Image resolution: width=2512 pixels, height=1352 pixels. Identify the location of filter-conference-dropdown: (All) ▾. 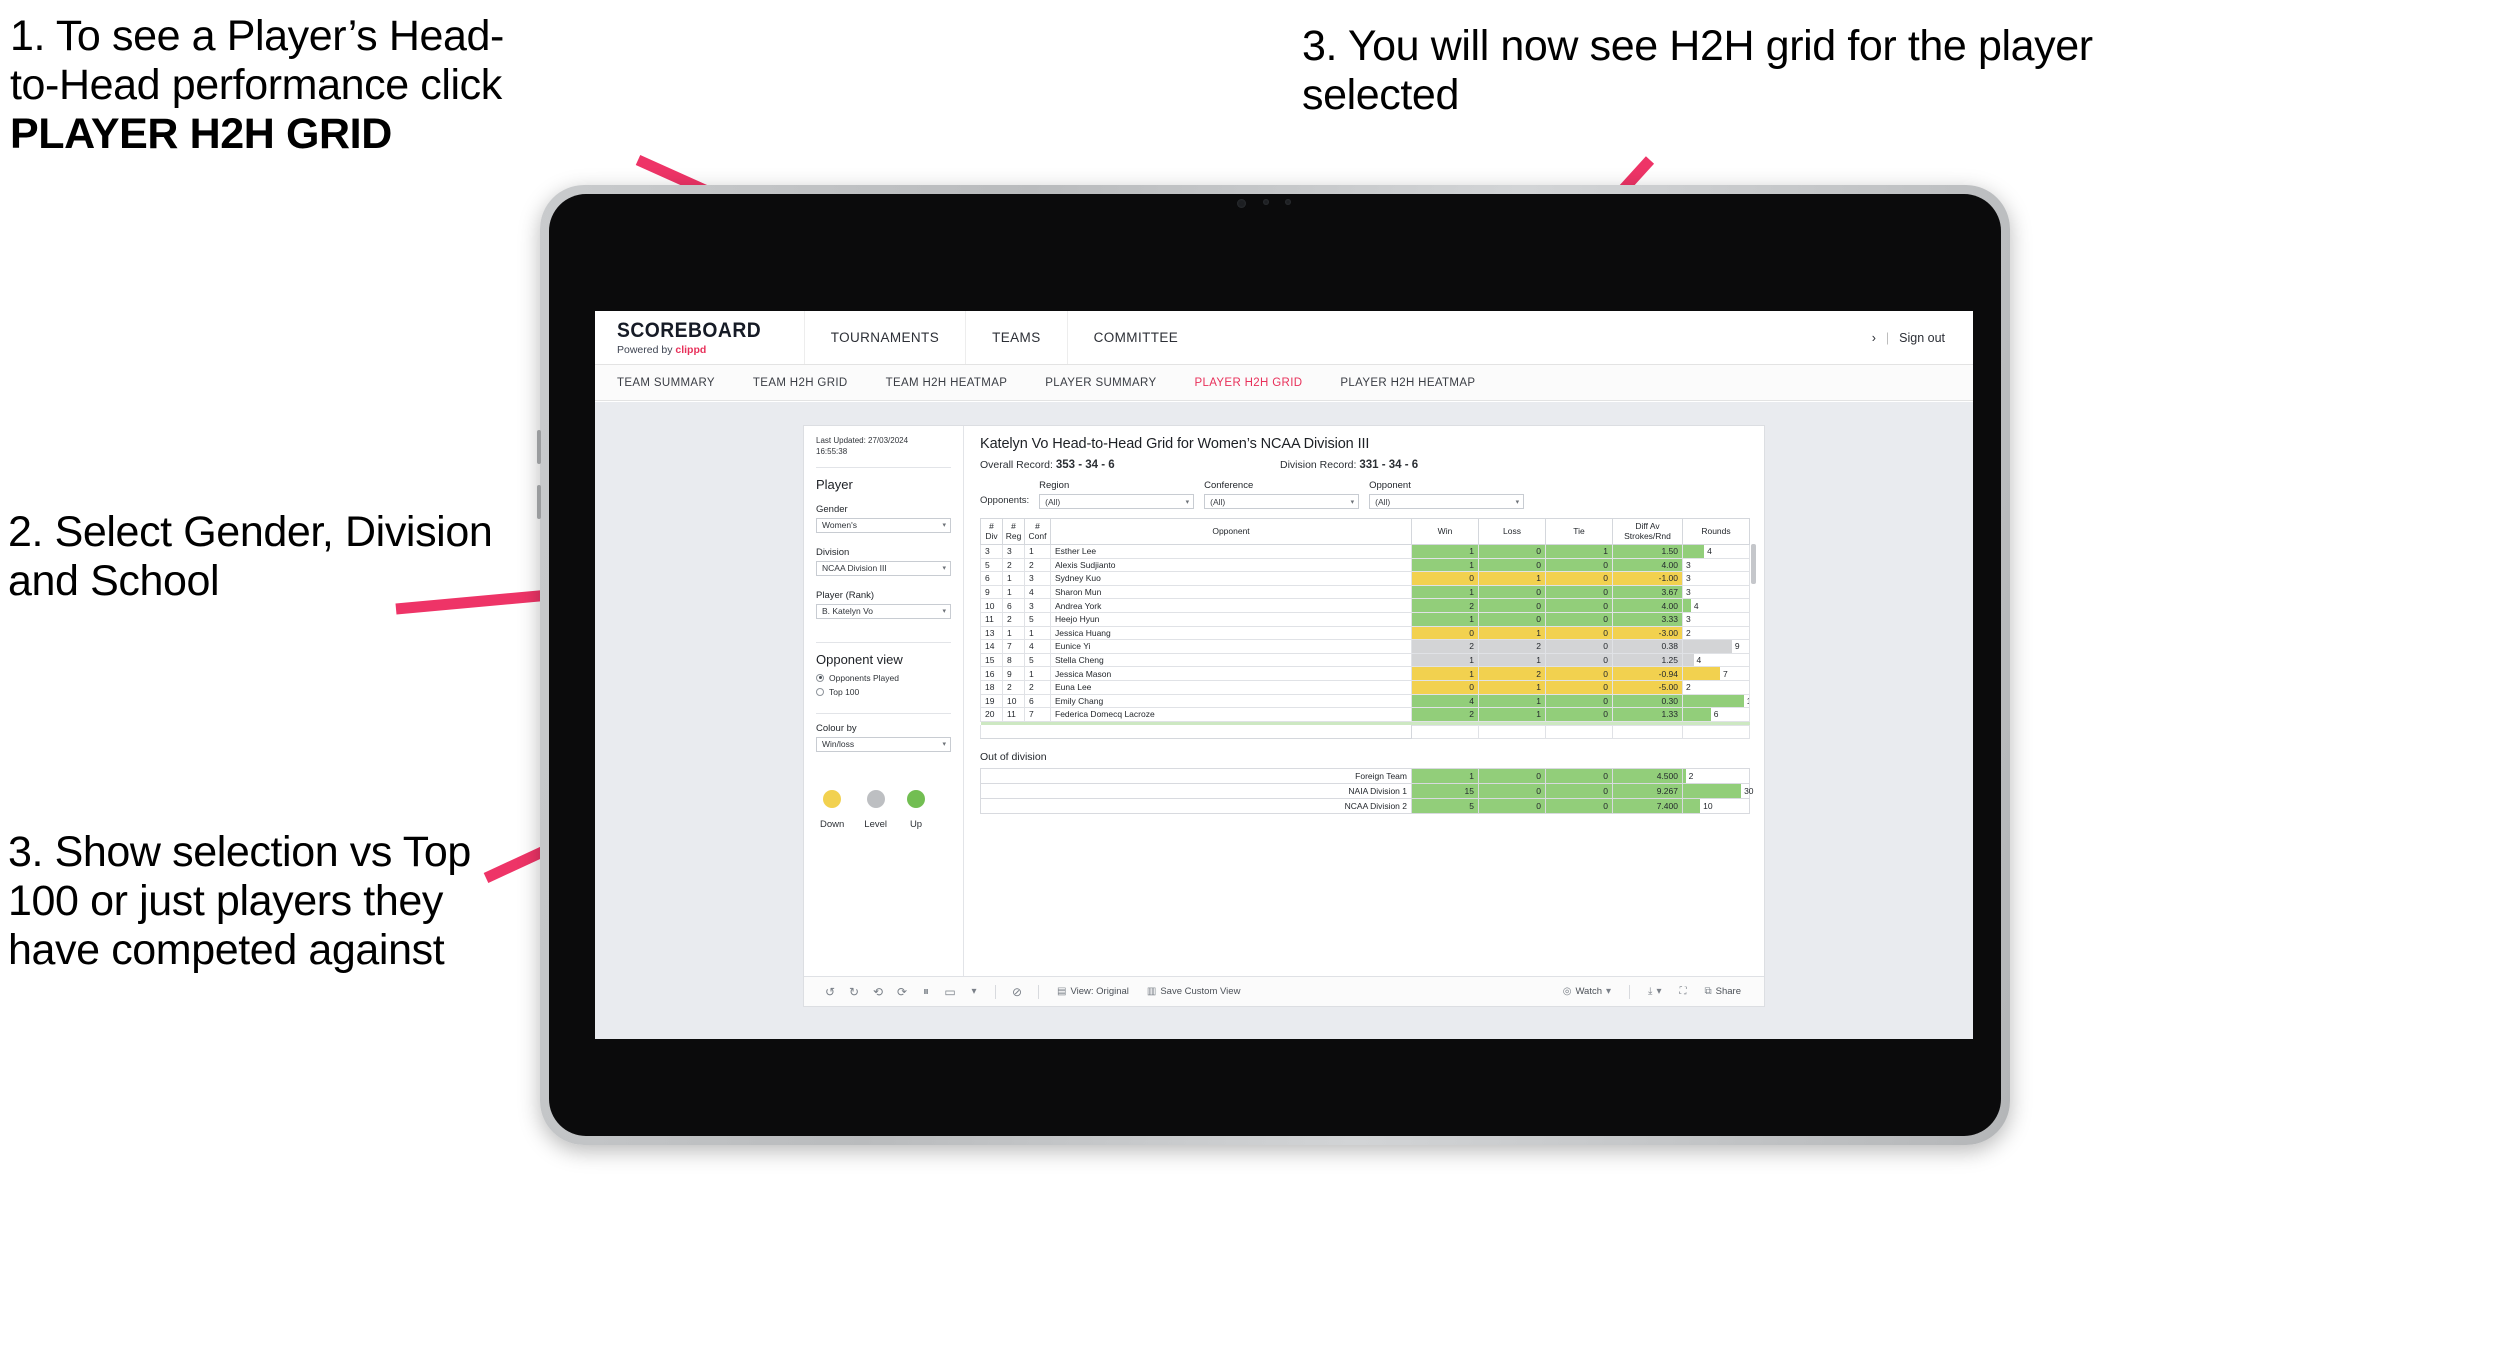
(1282, 501).